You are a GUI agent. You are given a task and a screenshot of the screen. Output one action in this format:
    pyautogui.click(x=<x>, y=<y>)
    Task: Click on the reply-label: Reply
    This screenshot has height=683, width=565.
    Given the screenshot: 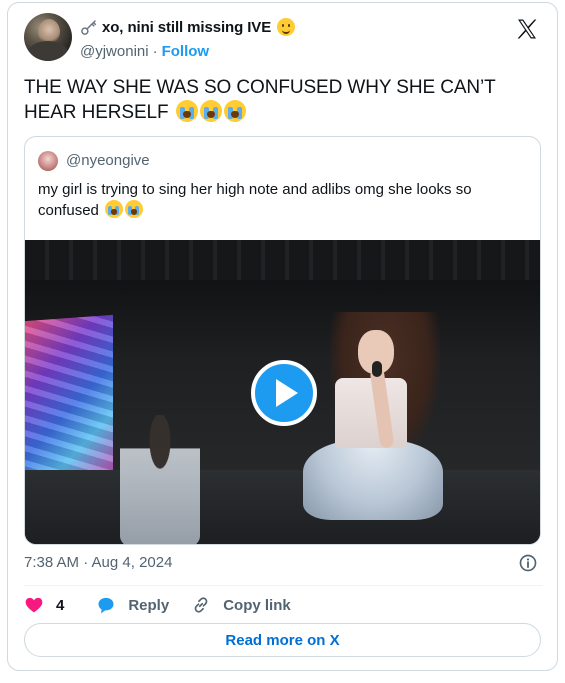 What is the action you would take?
    pyautogui.click(x=149, y=605)
    